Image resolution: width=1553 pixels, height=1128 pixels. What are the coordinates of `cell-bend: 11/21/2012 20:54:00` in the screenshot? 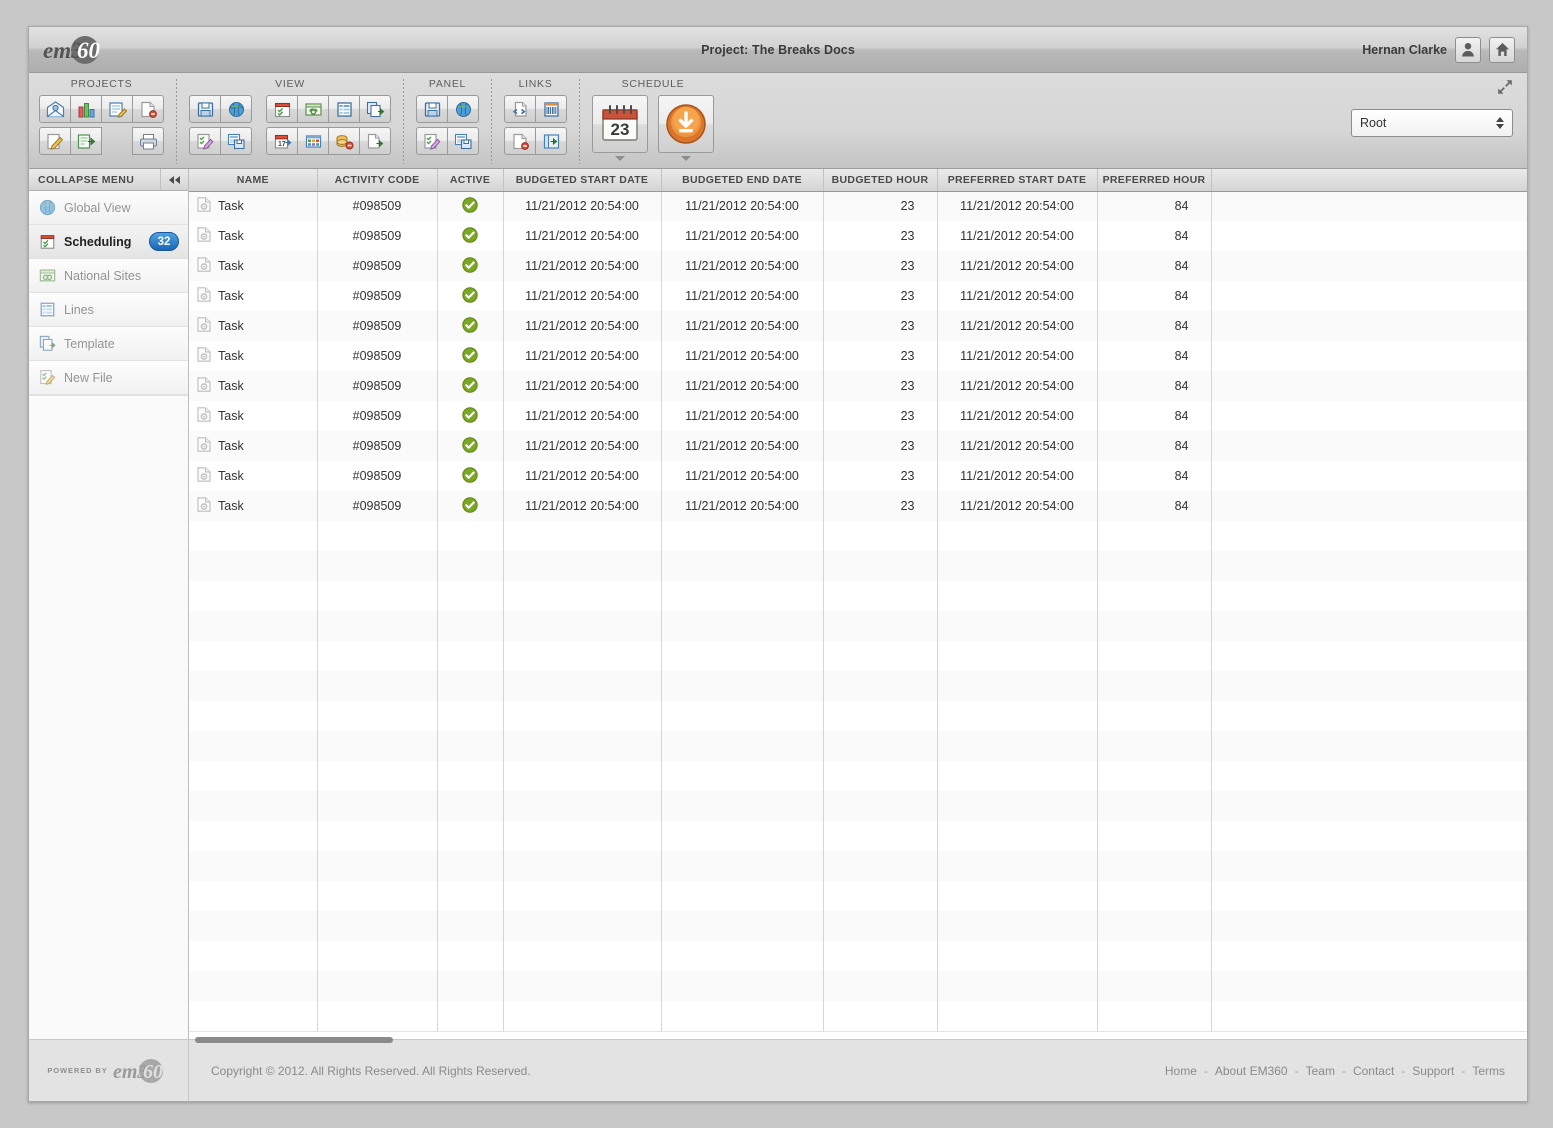 It's located at (742, 416).